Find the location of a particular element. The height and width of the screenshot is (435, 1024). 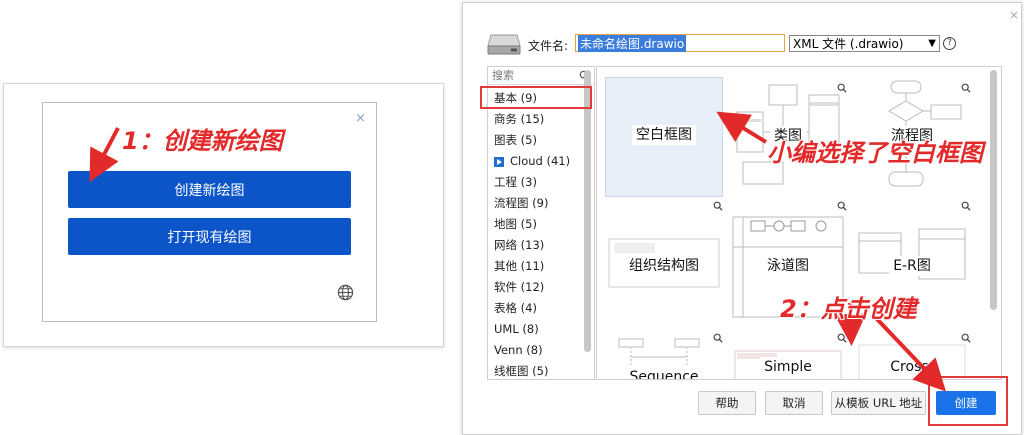

template-label: E-R图 is located at coordinates (912, 266).